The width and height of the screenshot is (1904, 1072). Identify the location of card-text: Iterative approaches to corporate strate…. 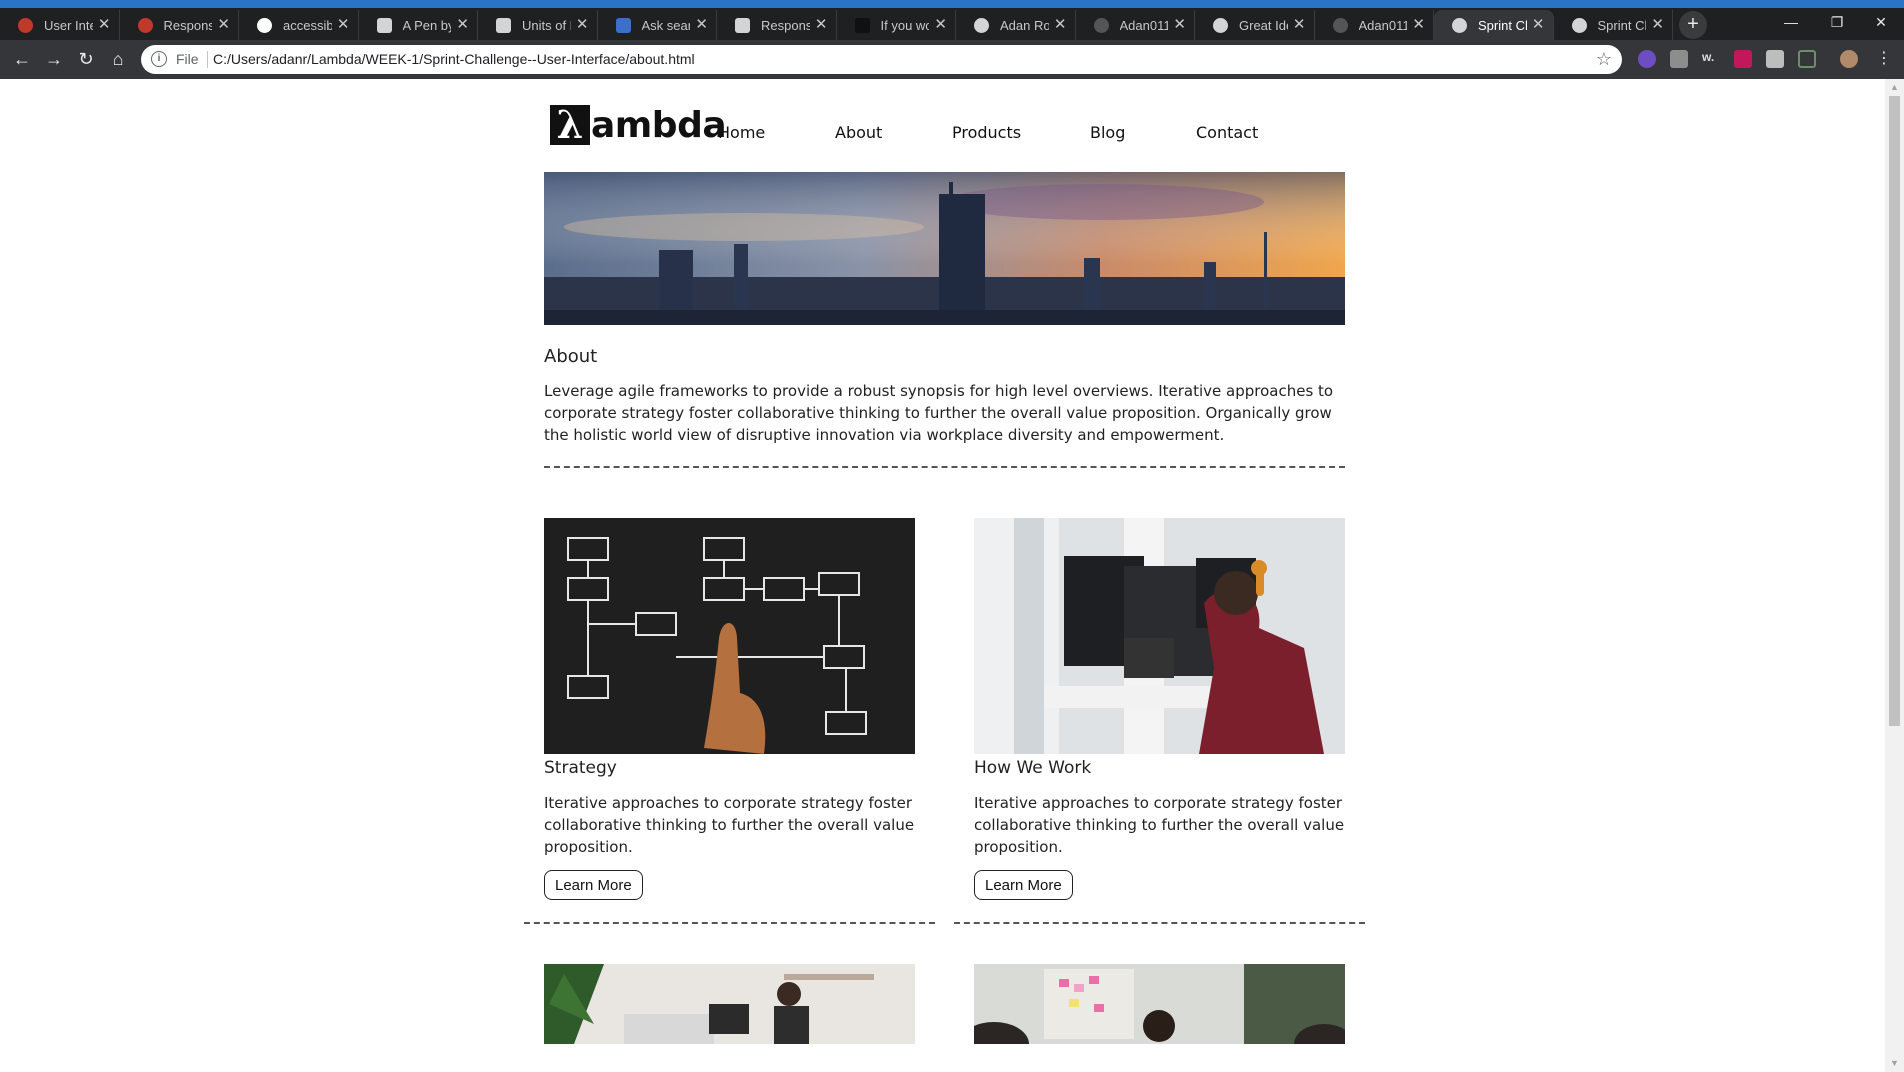
(1159, 825).